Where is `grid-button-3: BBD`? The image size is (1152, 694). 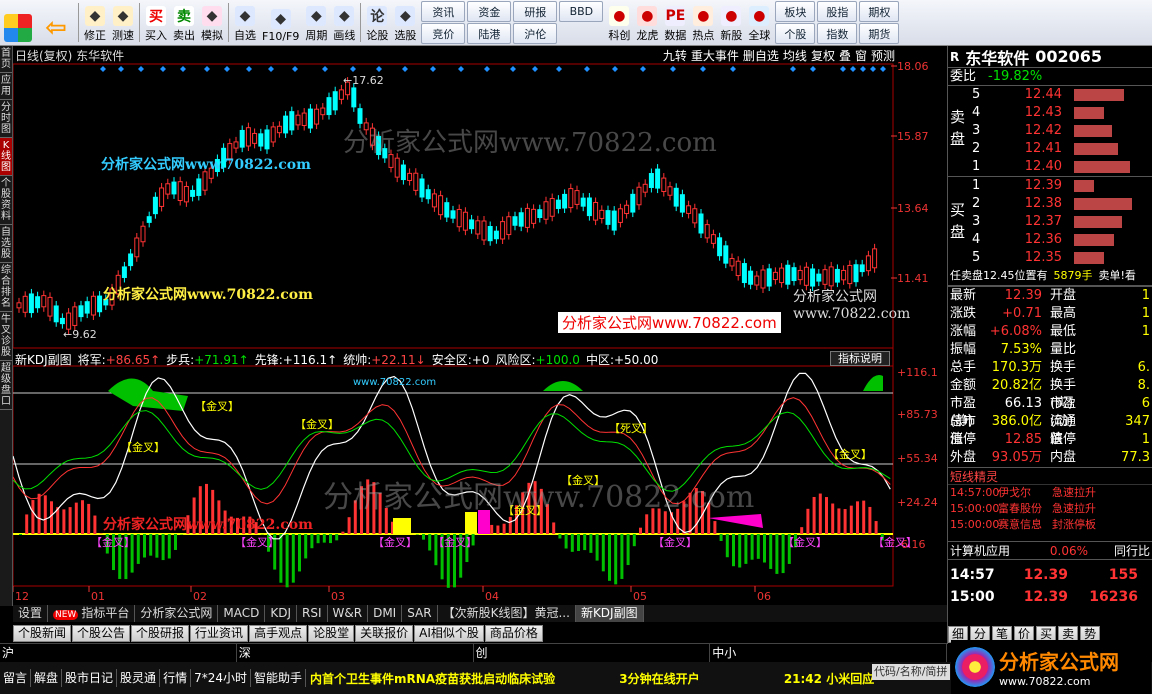 grid-button-3: BBD is located at coordinates (581, 11).